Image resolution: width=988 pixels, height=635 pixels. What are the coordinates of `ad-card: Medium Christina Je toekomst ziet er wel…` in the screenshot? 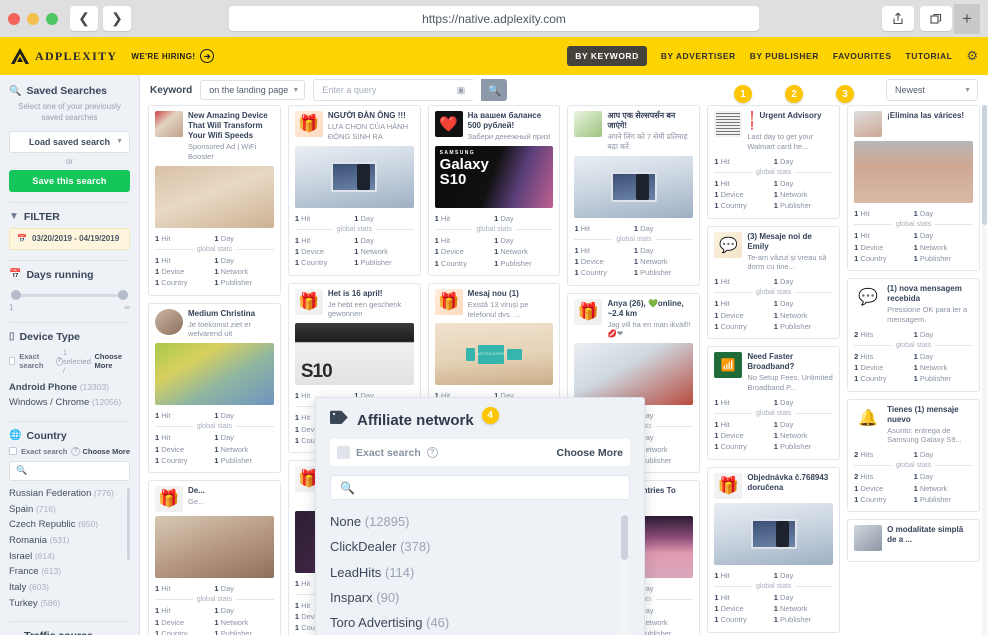 It's located at (214, 387).